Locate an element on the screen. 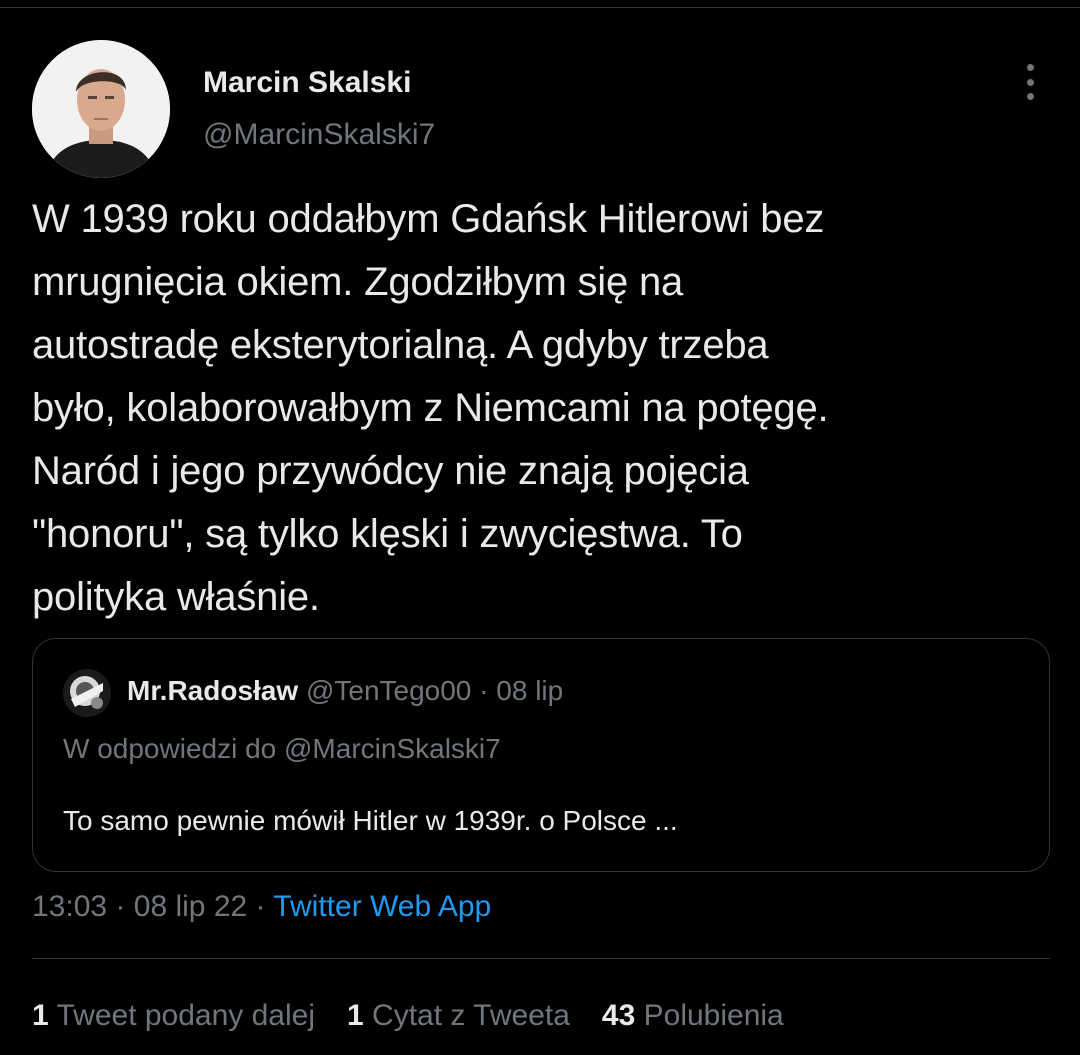 This screenshot has height=1055, width=1080. quoted-author-handle: @TenTego00 is located at coordinates (388, 690).